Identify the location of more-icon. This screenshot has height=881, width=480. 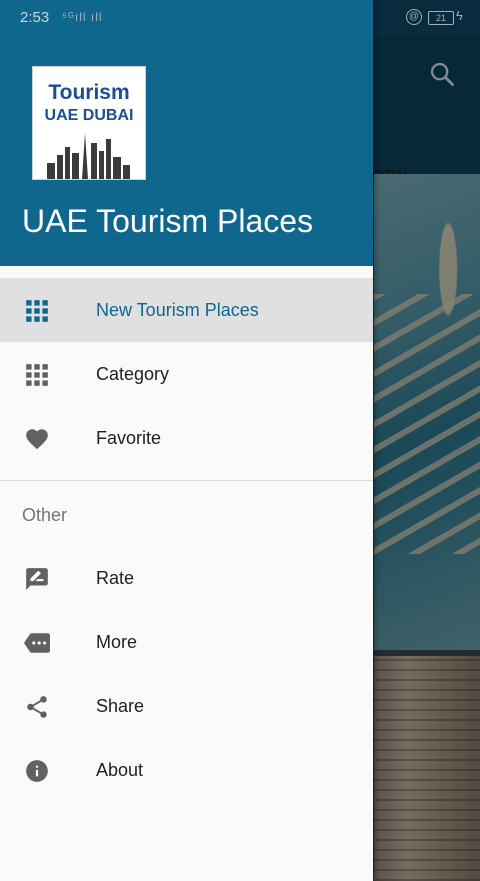
(37, 643).